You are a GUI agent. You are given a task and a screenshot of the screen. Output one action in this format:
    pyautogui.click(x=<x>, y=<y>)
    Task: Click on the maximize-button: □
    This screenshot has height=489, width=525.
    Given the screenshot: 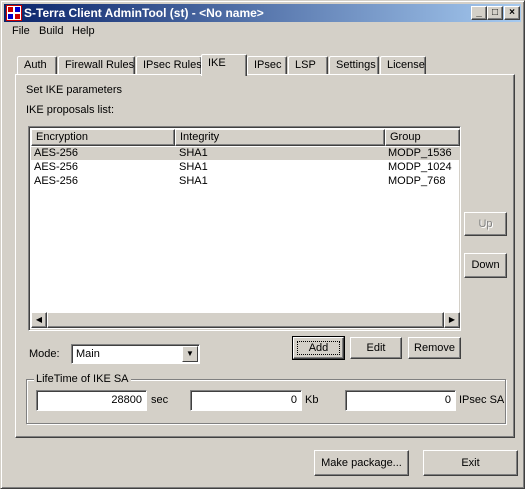 What is the action you would take?
    pyautogui.click(x=495, y=13)
    